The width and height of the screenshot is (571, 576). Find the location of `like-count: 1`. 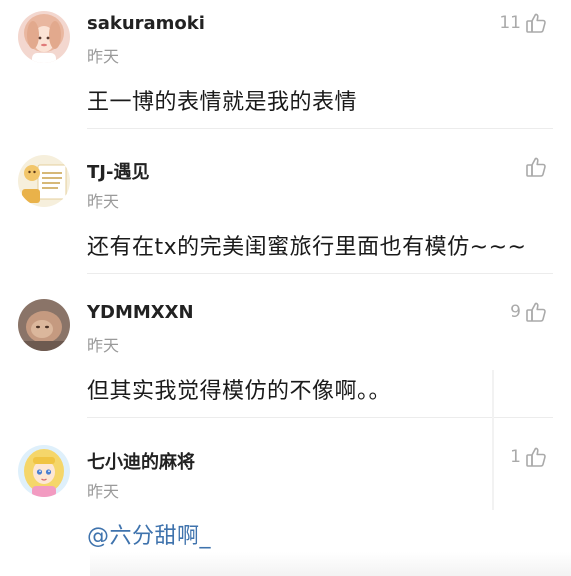

like-count: 1 is located at coordinates (515, 457).